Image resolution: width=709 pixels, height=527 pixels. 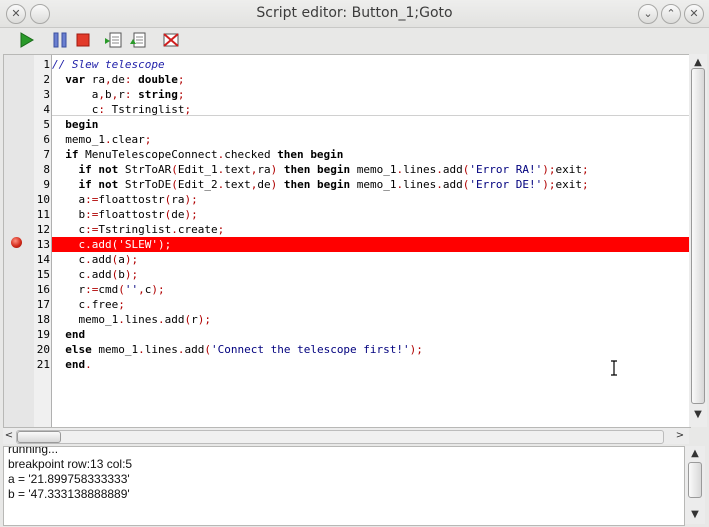 I want to click on run-icon, so click(x=26, y=40).